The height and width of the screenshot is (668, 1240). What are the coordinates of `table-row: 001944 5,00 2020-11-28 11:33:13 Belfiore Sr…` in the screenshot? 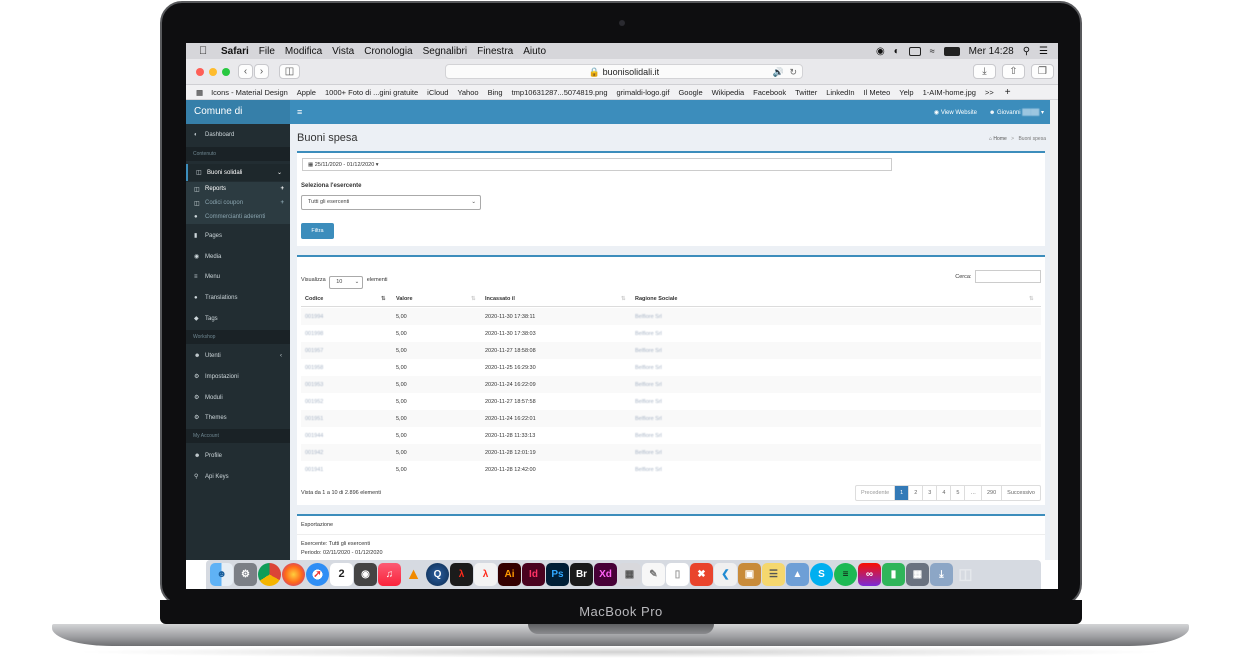 It's located at (671, 435).